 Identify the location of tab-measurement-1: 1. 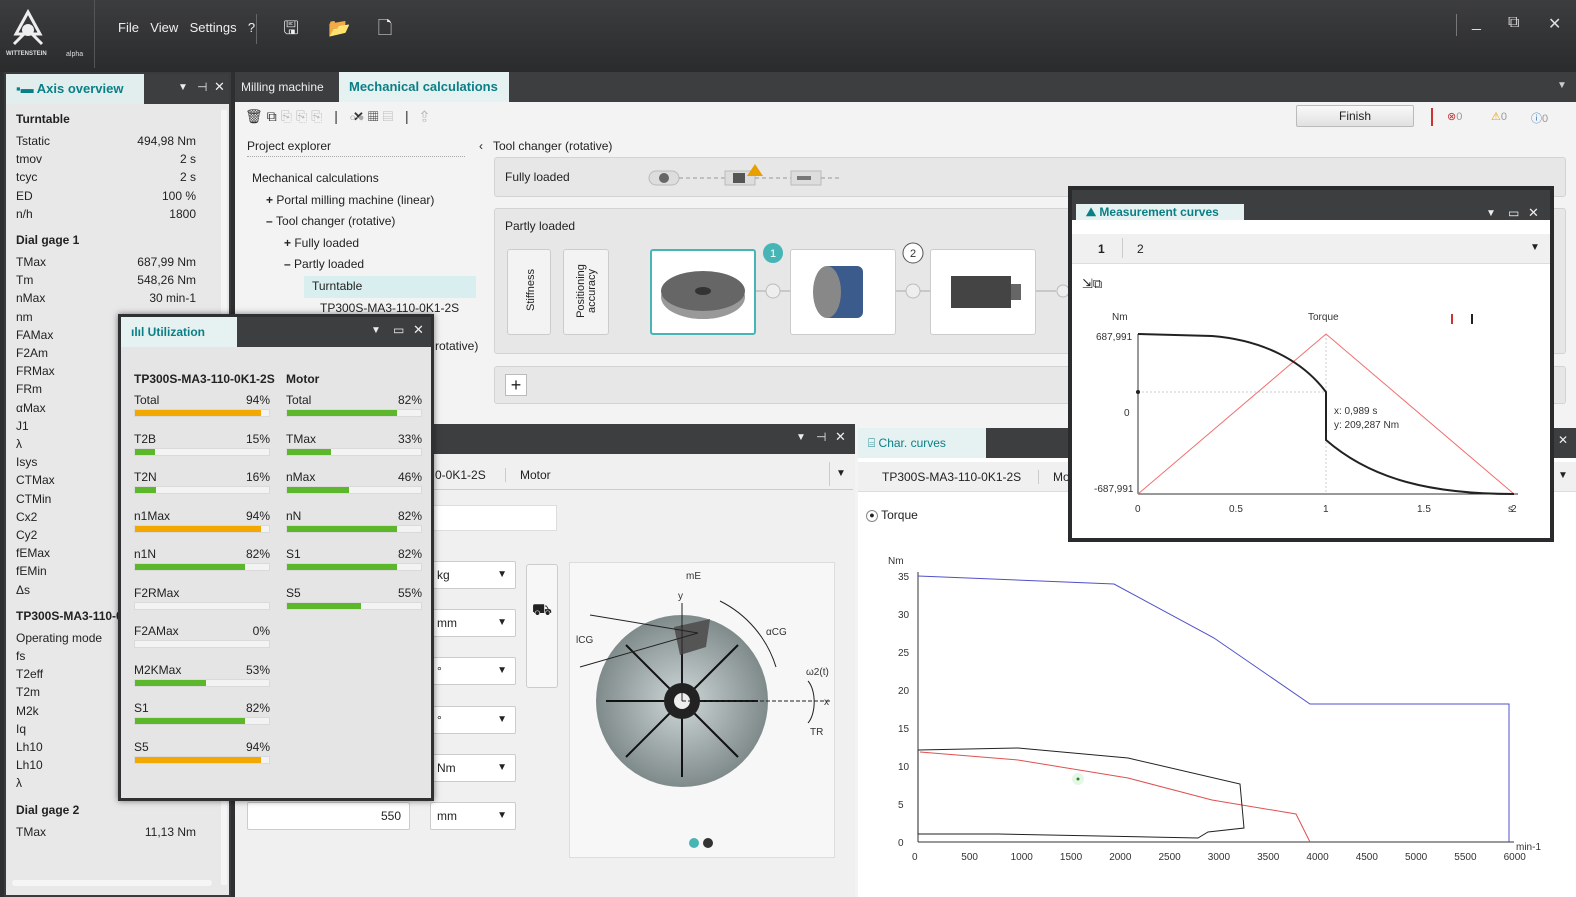
(1101, 249).